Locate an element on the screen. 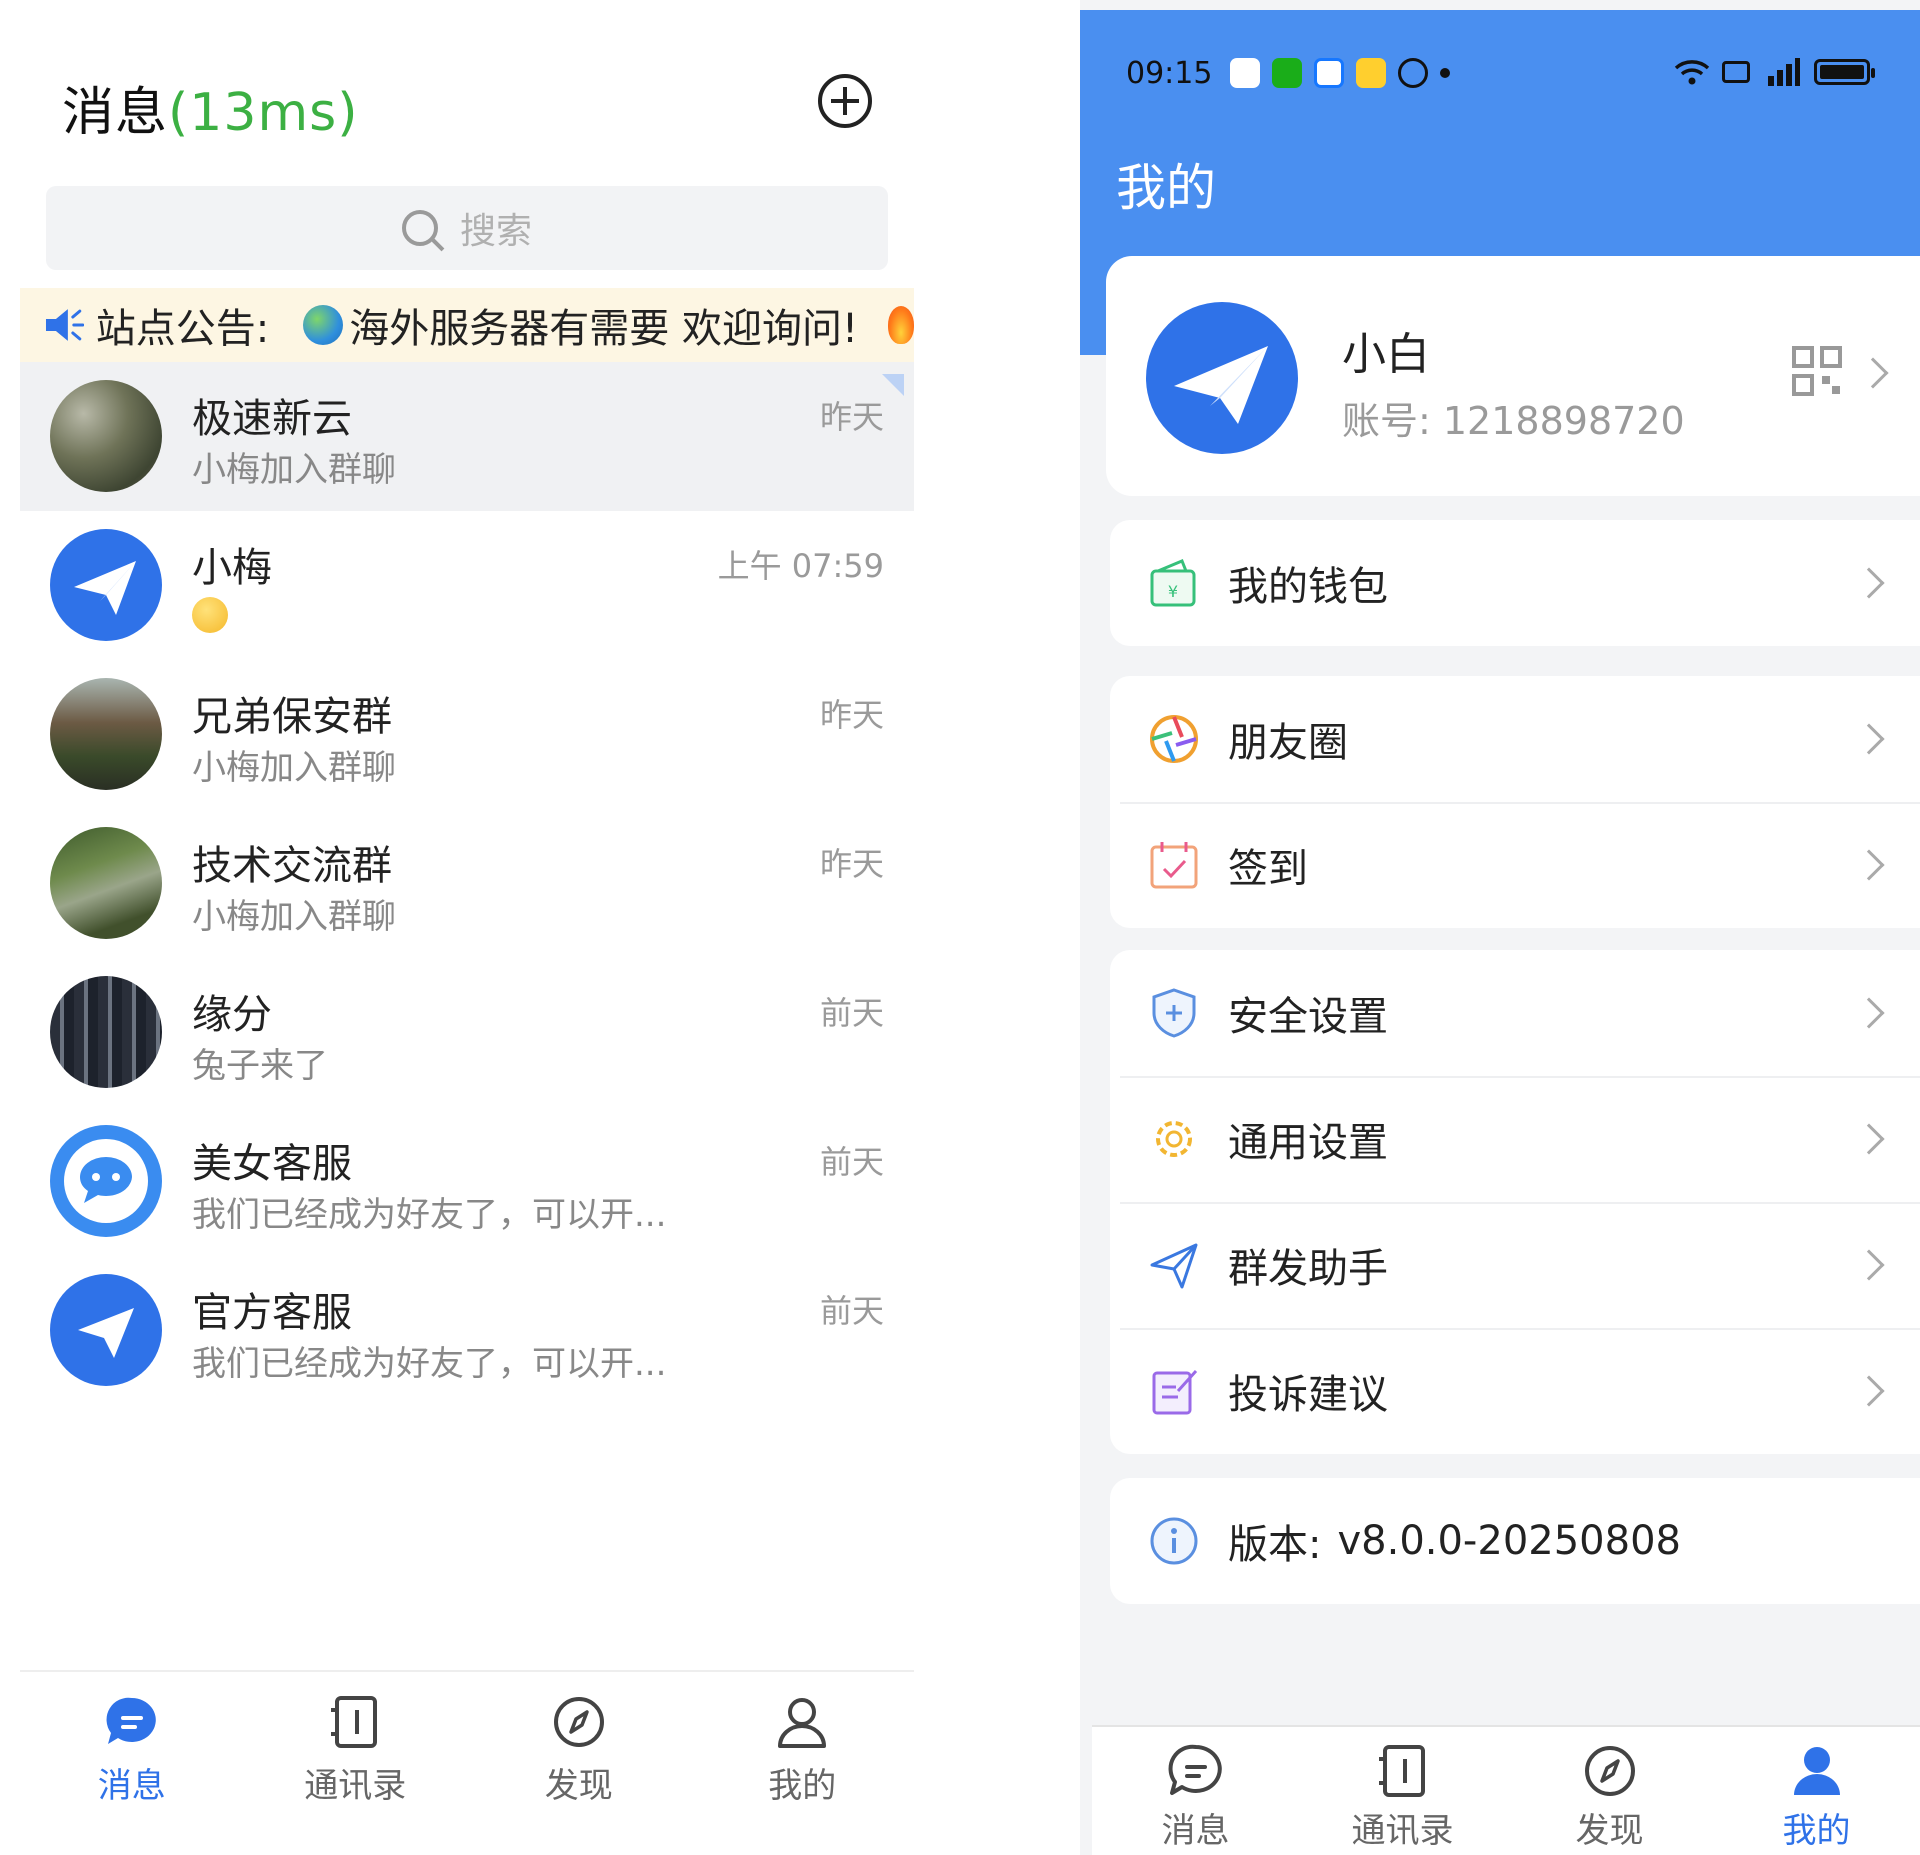  qr-code-icon is located at coordinates (1817, 371).